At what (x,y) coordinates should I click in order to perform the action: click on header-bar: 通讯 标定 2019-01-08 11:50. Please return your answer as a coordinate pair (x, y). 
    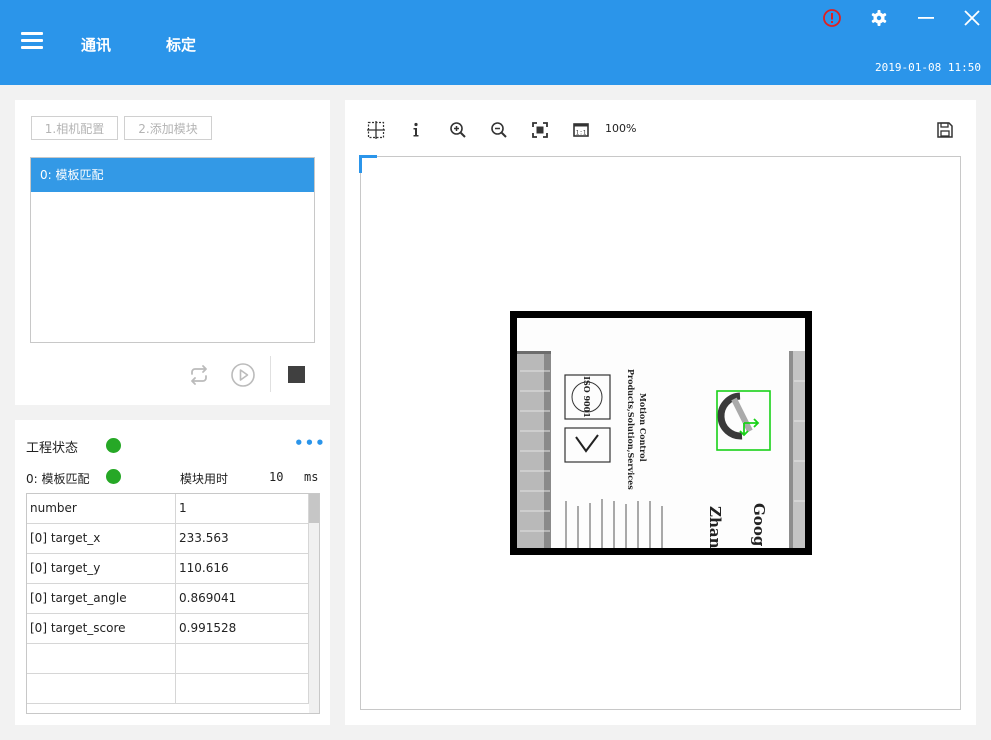
    Looking at the image, I should click on (495, 42).